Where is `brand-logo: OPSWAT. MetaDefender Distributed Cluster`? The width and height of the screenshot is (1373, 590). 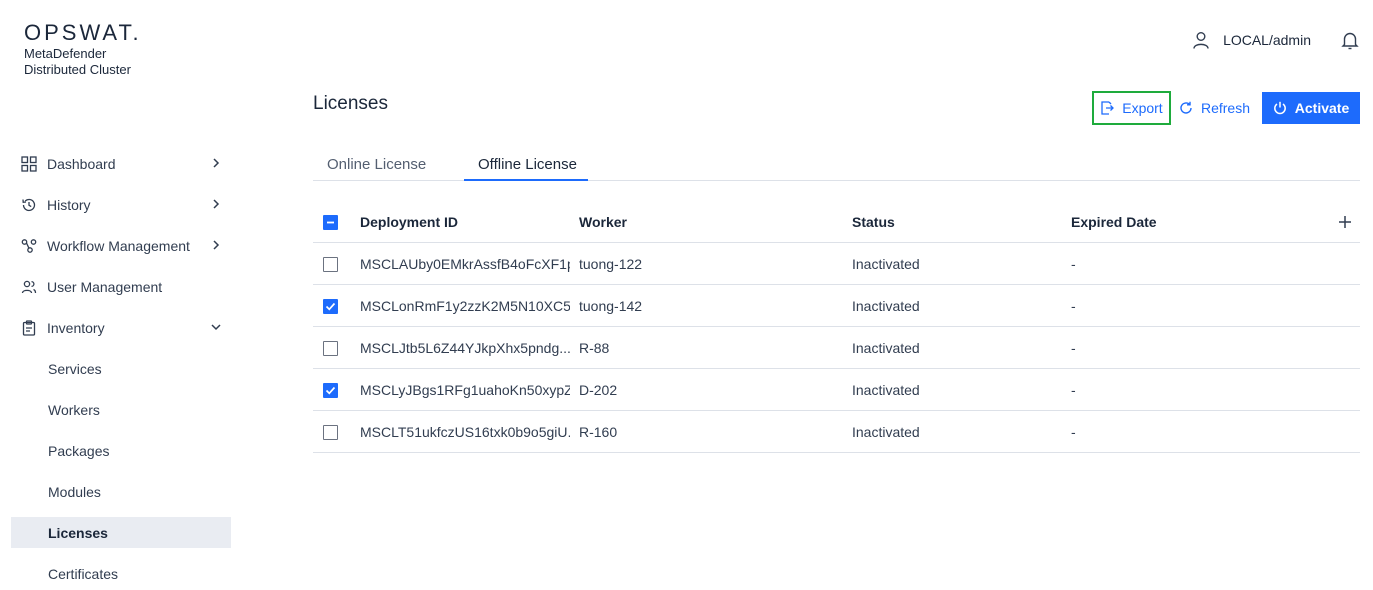
brand-logo: OPSWAT. MetaDefender Distributed Cluster is located at coordinates (83, 49).